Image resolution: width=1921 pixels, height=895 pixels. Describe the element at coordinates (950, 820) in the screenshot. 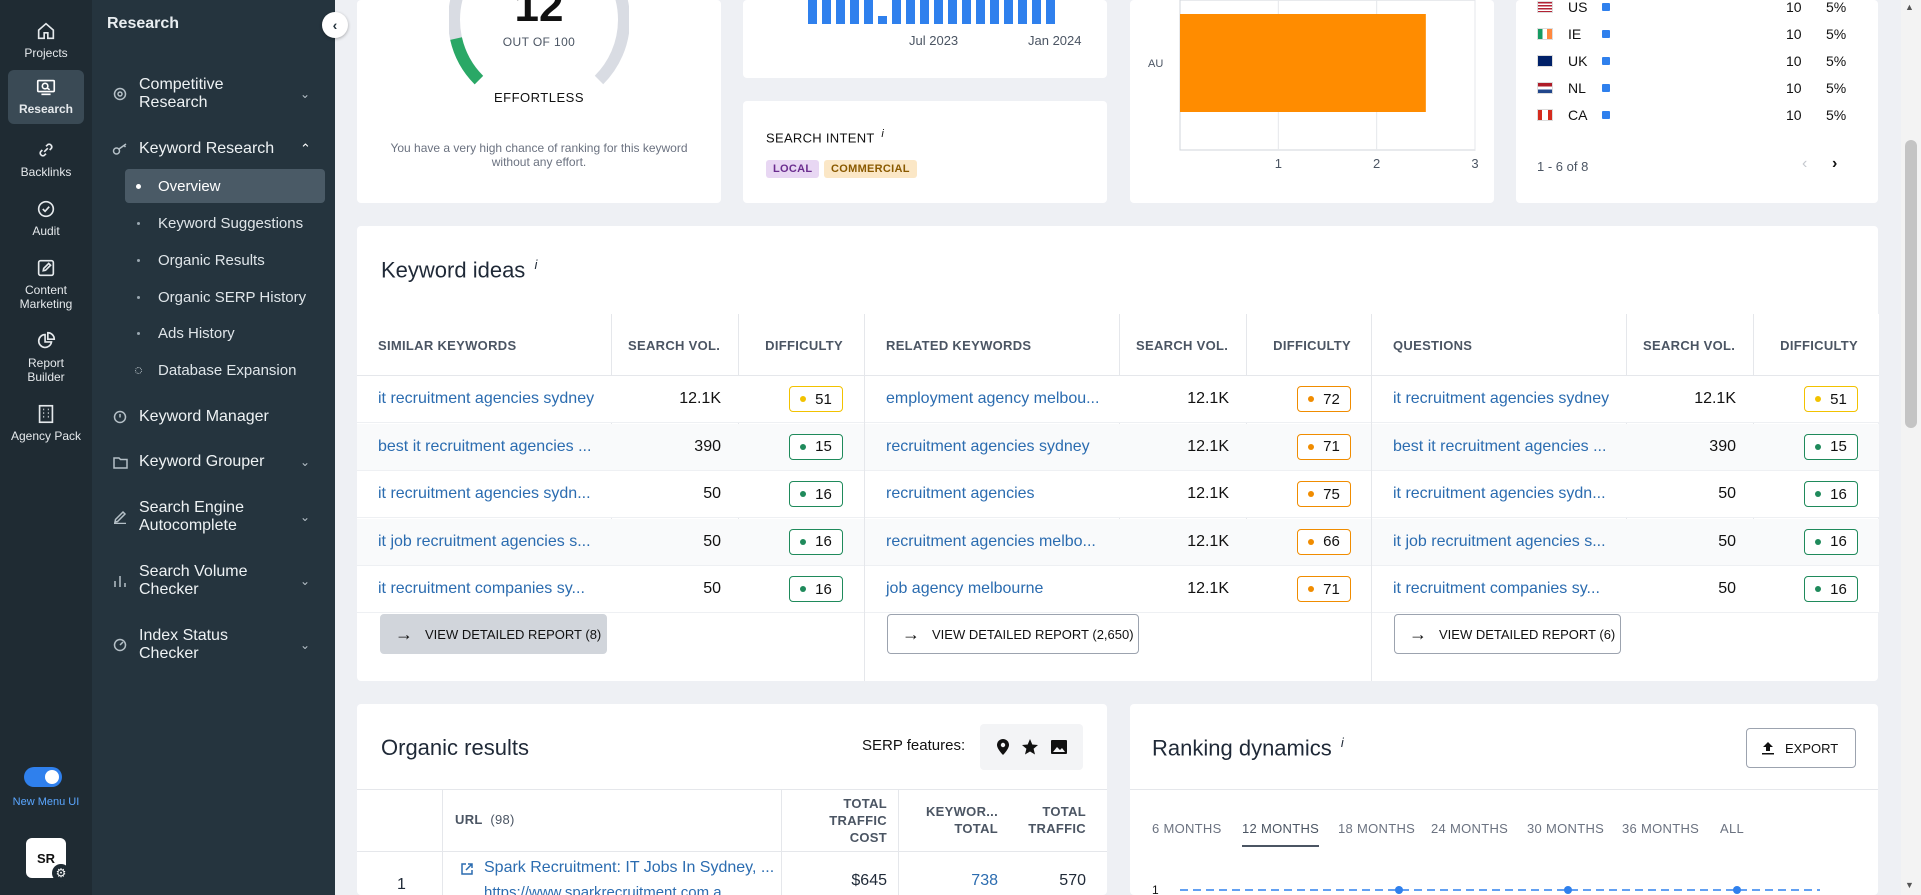

I see `keywords-total-header: KEYWOR... TOTAL` at that location.